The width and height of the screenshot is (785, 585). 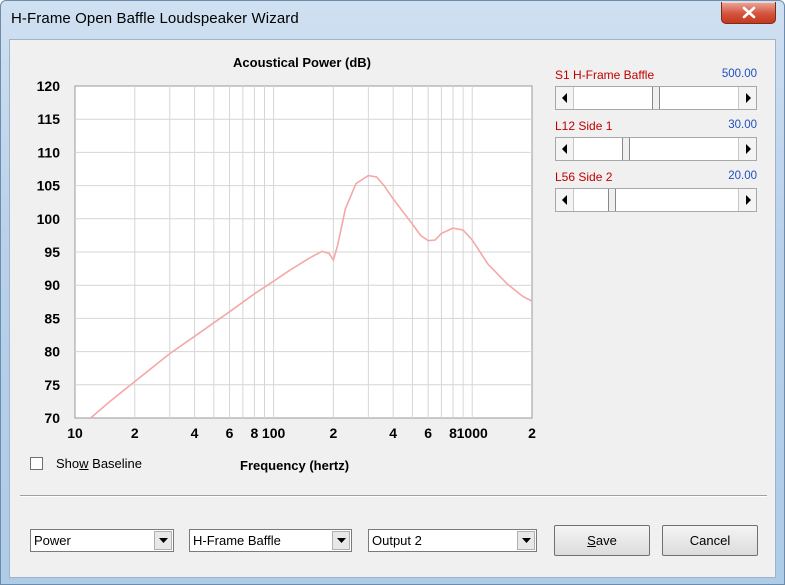 I want to click on baffle-scrollbar, so click(x=656, y=98).